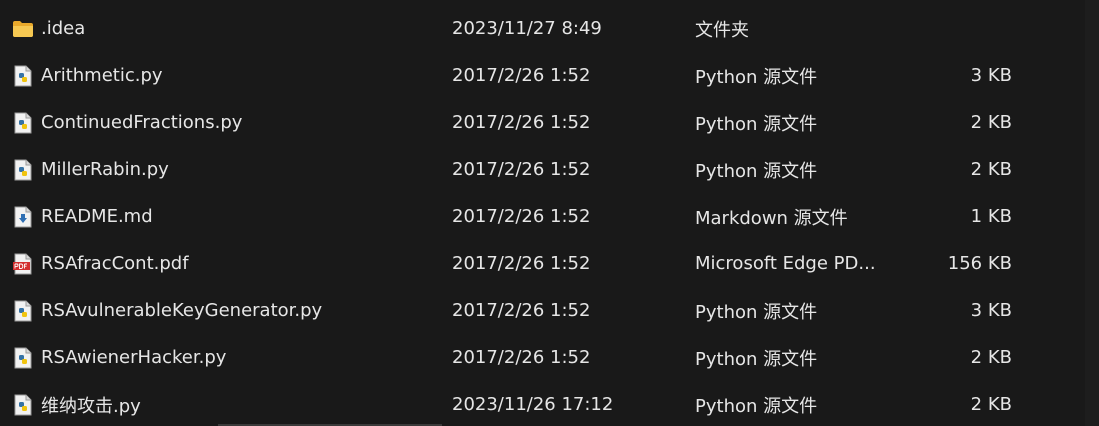 This screenshot has width=1099, height=426. What do you see at coordinates (23, 264) in the screenshot?
I see `pdf-file-icon` at bounding box center [23, 264].